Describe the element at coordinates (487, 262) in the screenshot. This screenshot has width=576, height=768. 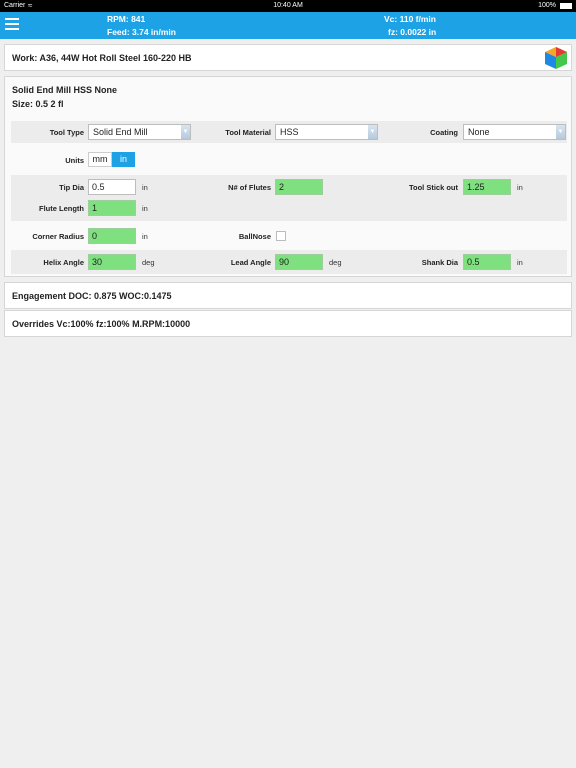
I see `shank-dia-input: 0.5` at that location.